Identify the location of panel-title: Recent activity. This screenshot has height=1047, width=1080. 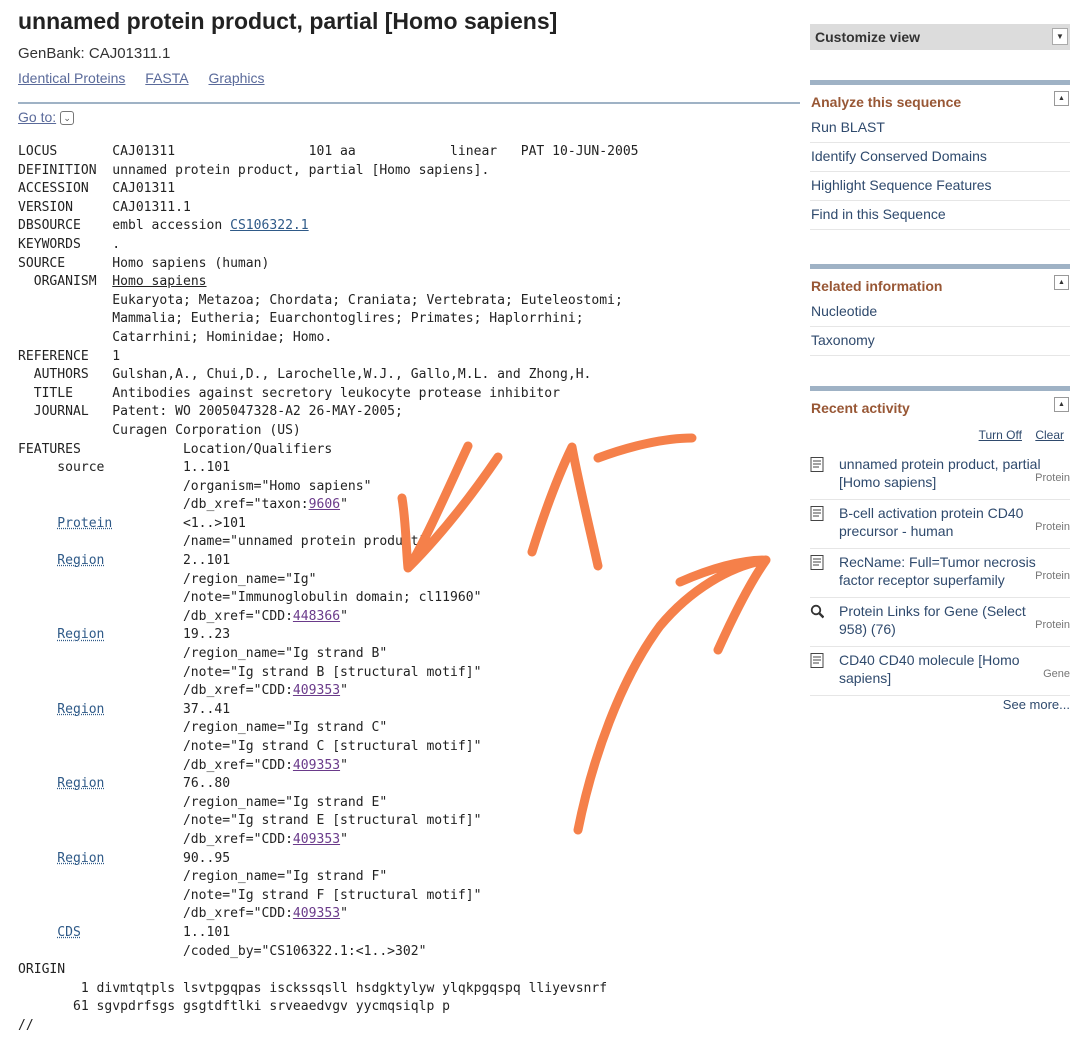
(860, 408).